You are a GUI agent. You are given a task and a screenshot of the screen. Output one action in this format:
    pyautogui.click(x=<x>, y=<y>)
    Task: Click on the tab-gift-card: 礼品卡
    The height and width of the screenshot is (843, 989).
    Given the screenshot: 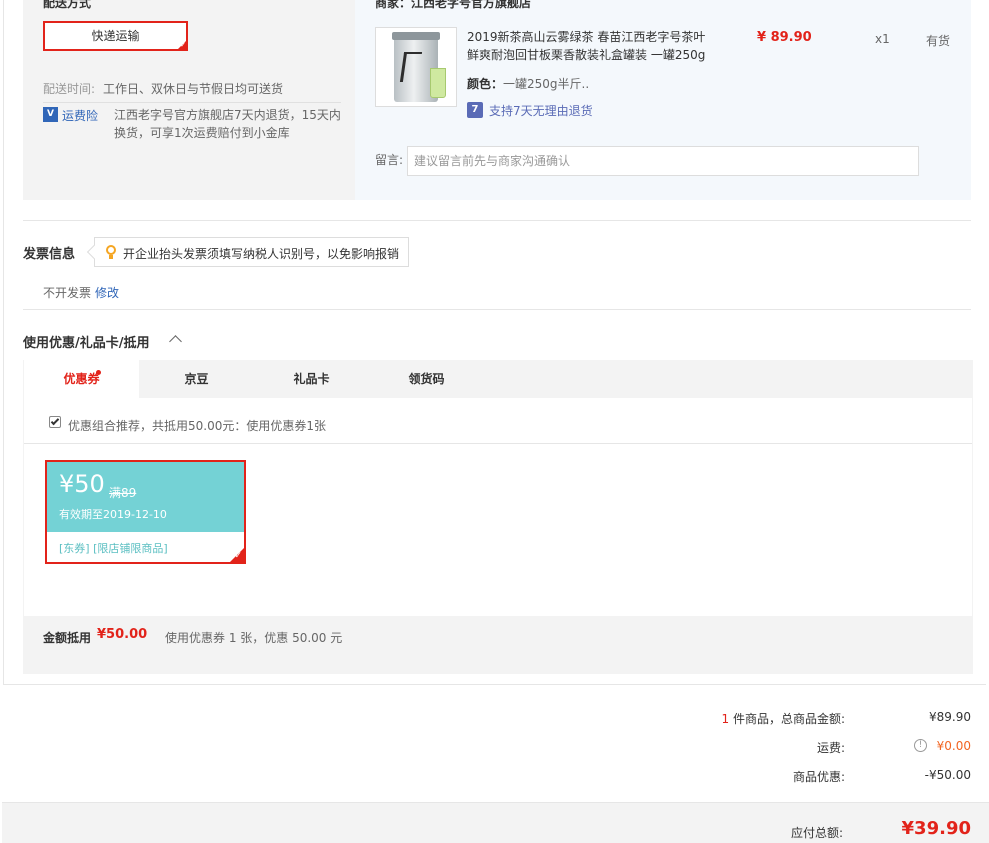 What is the action you would take?
    pyautogui.click(x=311, y=379)
    